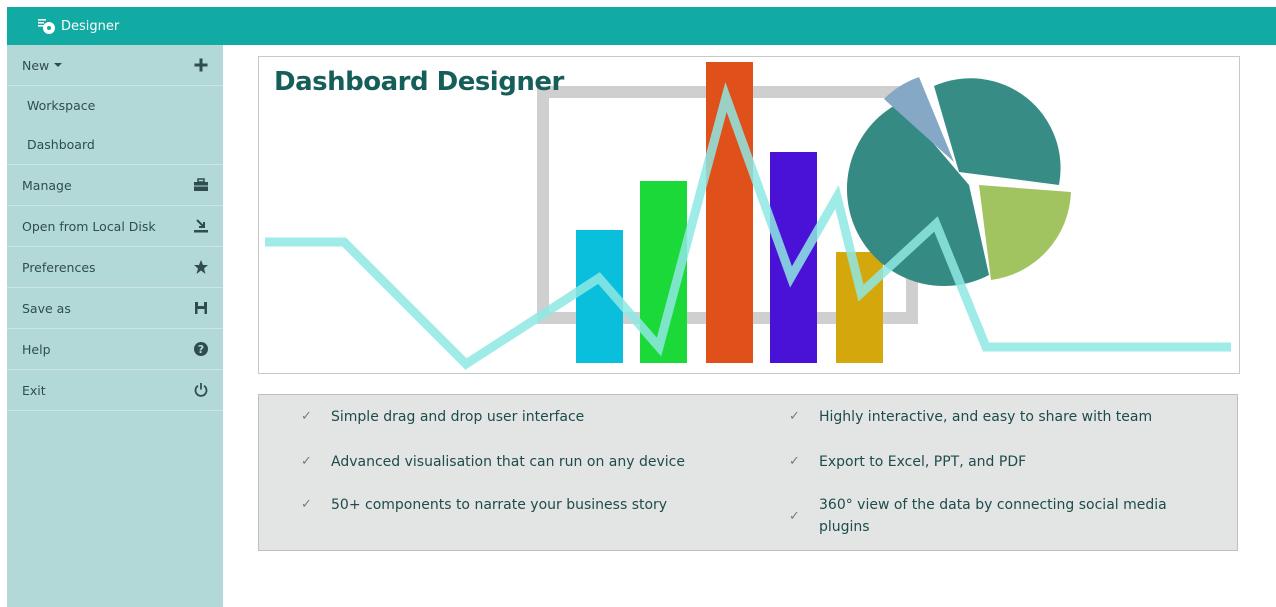 The height and width of the screenshot is (607, 1276). What do you see at coordinates (115, 105) in the screenshot?
I see `sidebar-item-workspace: Workspace` at bounding box center [115, 105].